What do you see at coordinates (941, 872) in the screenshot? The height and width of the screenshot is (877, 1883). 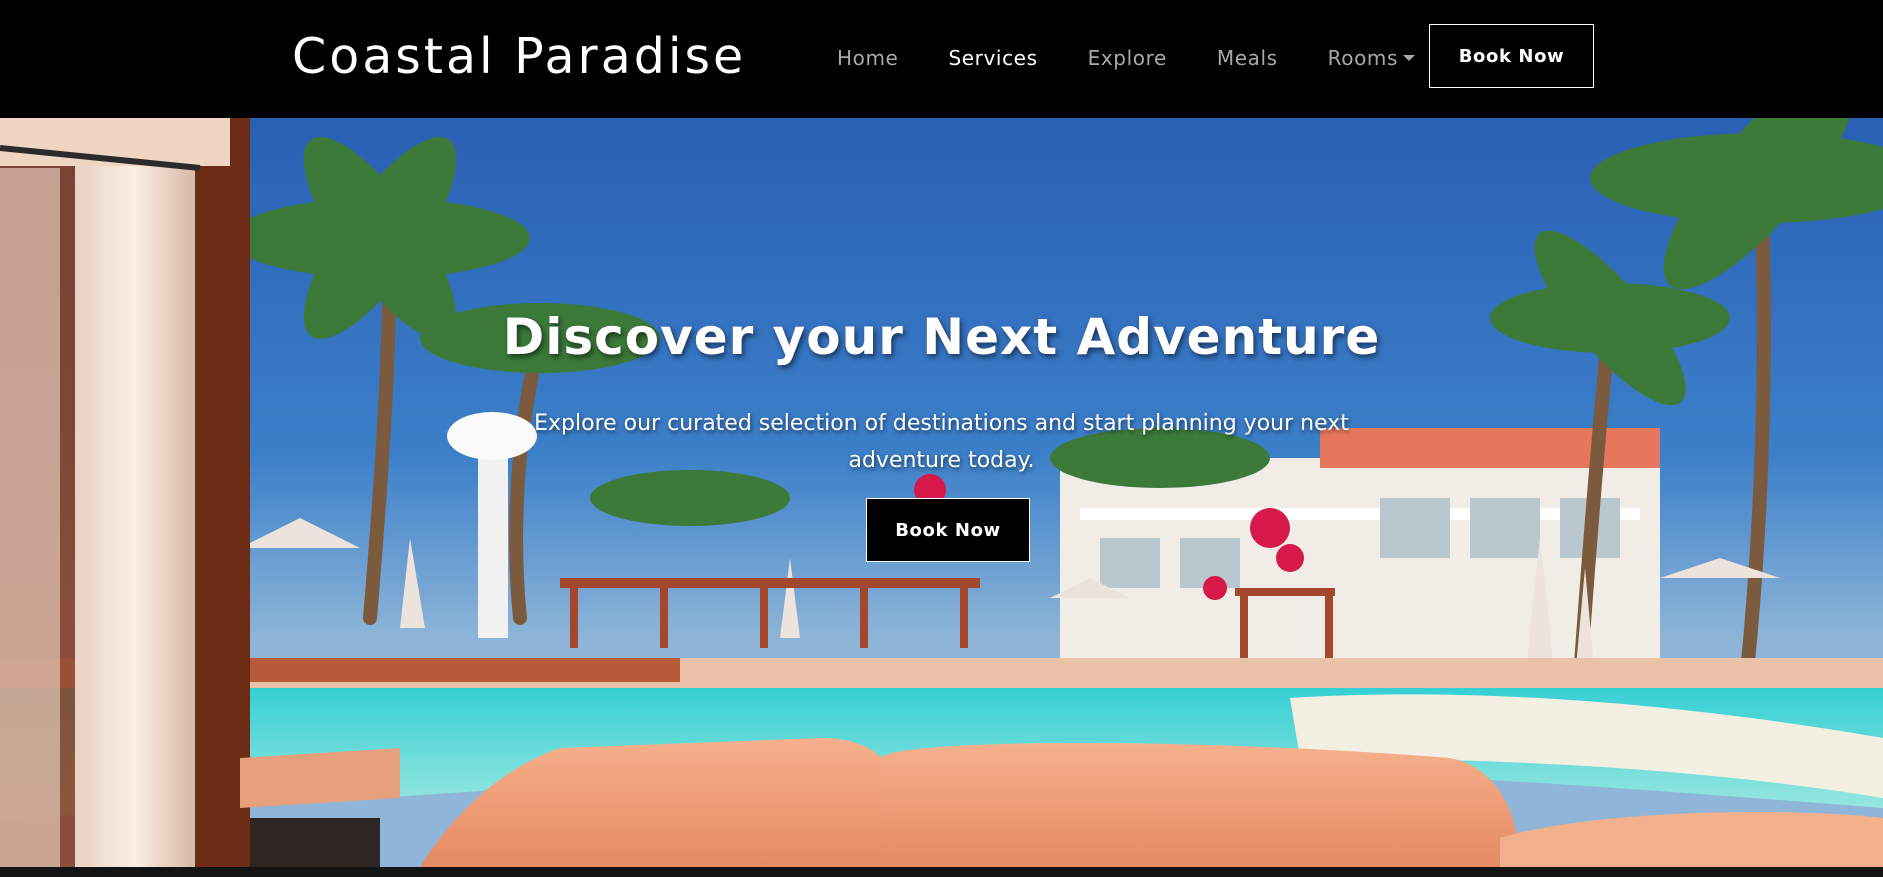 I see `next-section-edge` at bounding box center [941, 872].